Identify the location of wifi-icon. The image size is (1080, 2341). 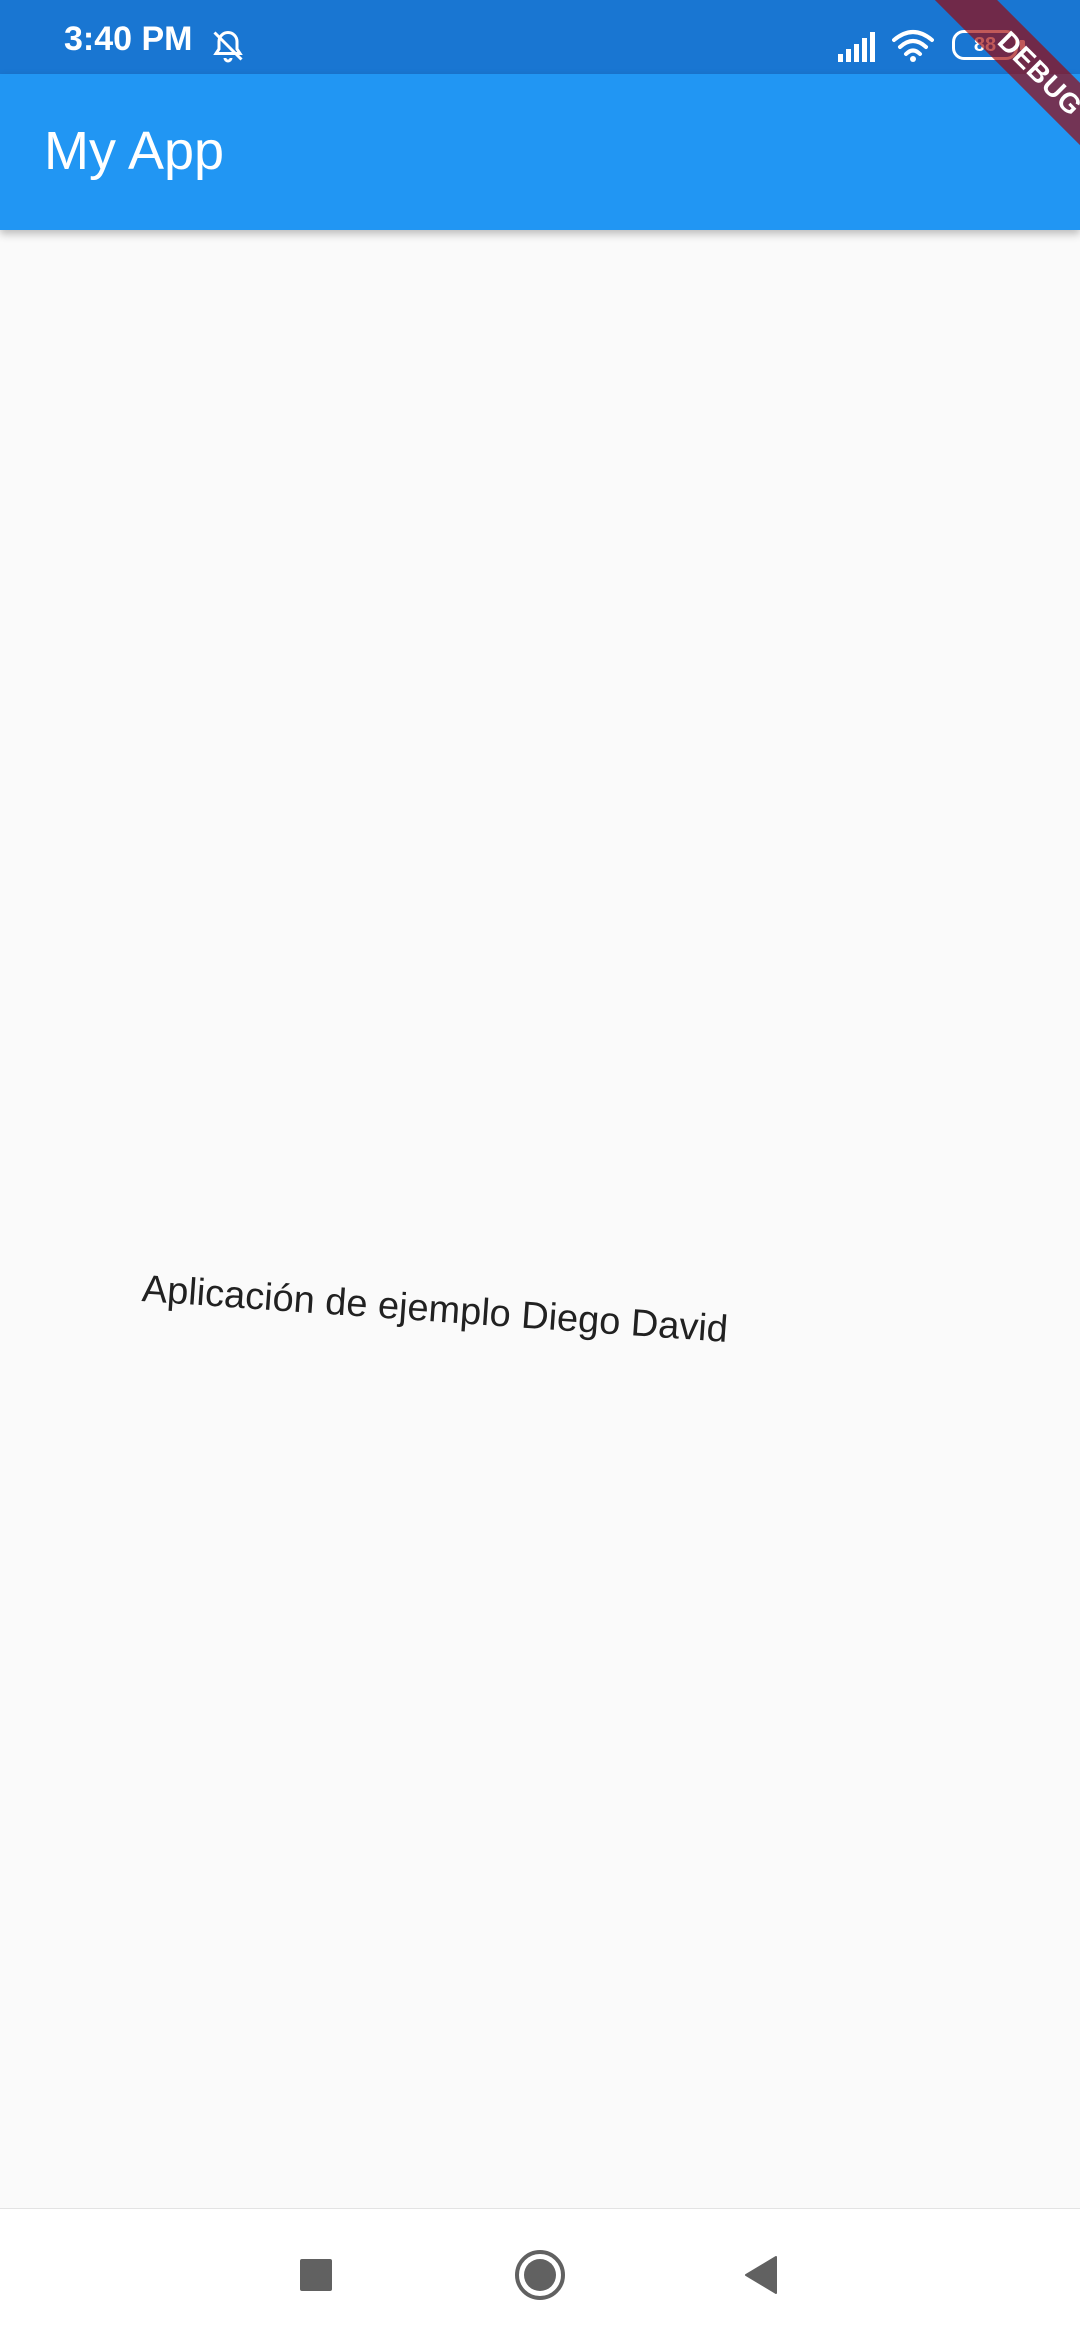
(913, 46).